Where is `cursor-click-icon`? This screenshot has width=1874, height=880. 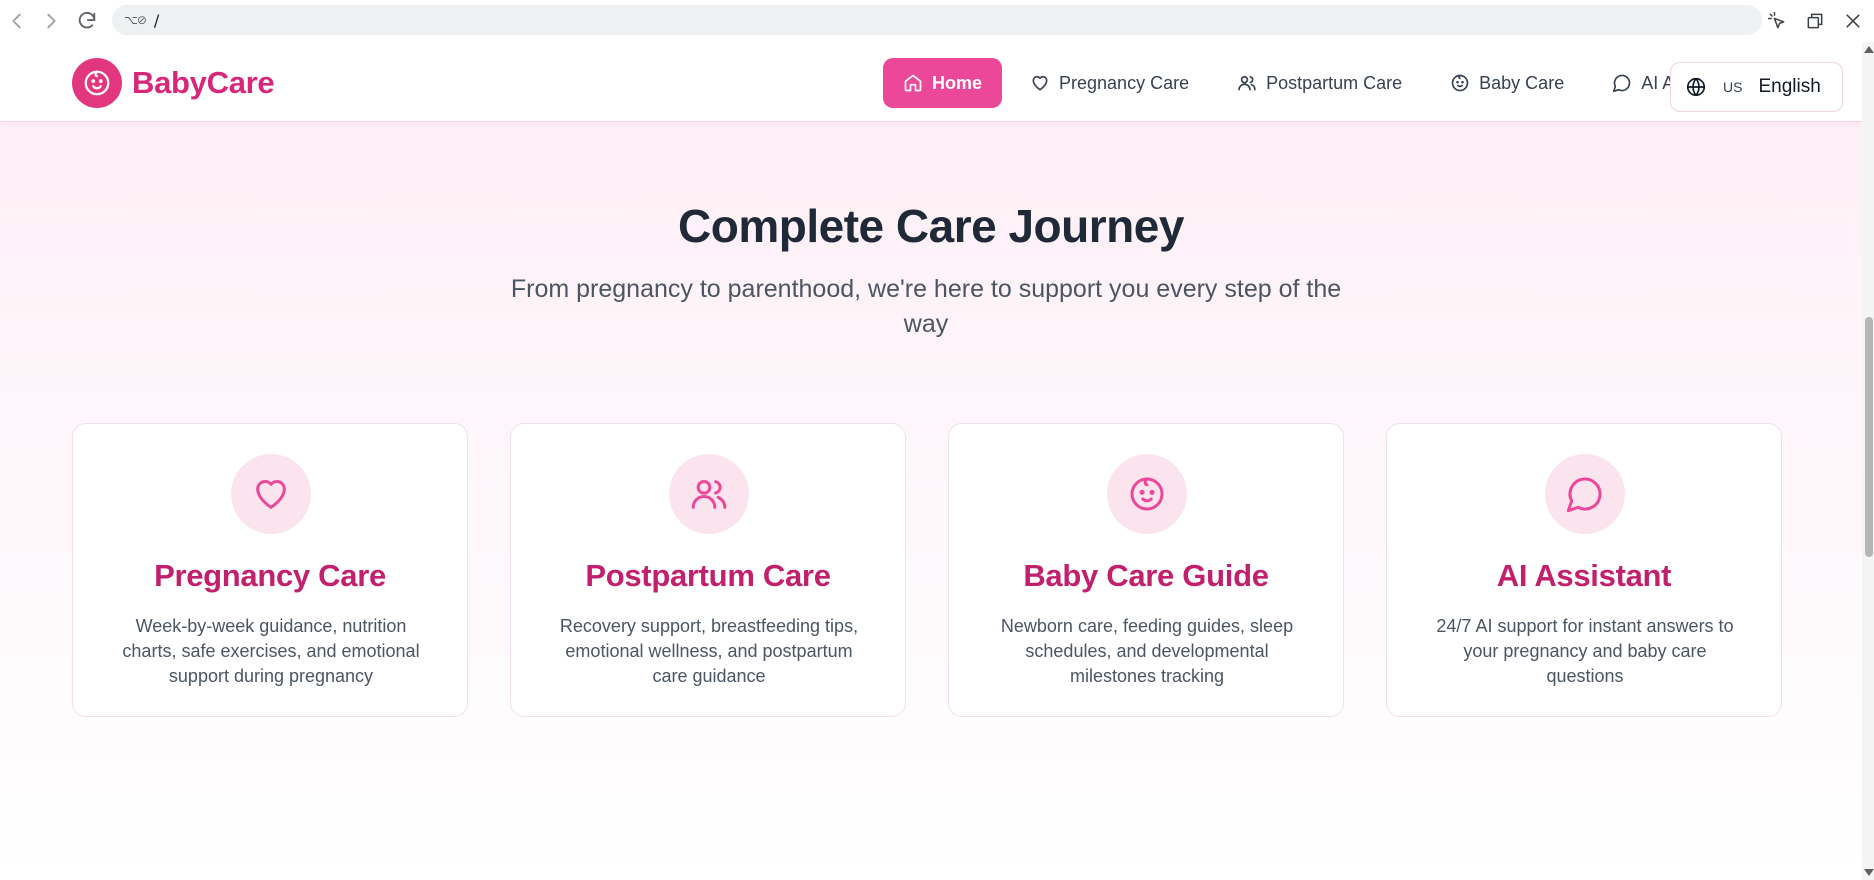 cursor-click-icon is located at coordinates (1776, 20).